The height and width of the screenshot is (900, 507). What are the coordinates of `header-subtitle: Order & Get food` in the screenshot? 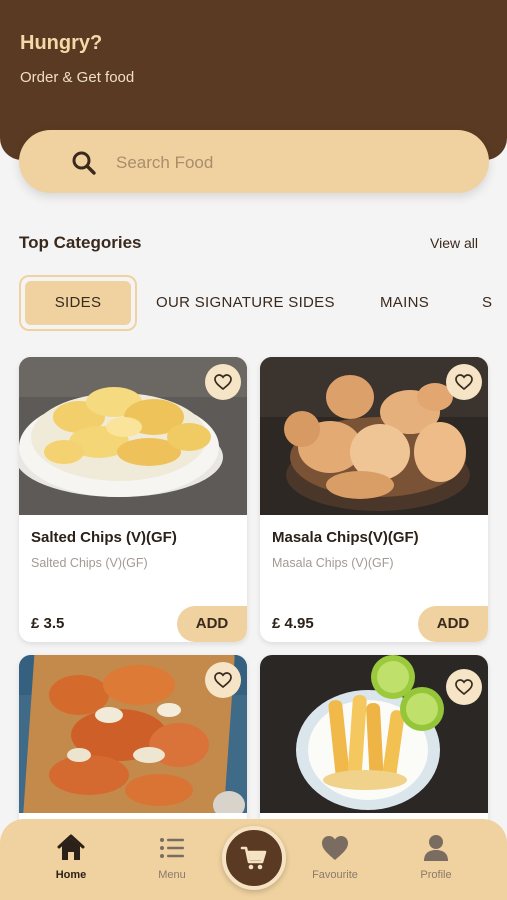 It's located at (77, 77).